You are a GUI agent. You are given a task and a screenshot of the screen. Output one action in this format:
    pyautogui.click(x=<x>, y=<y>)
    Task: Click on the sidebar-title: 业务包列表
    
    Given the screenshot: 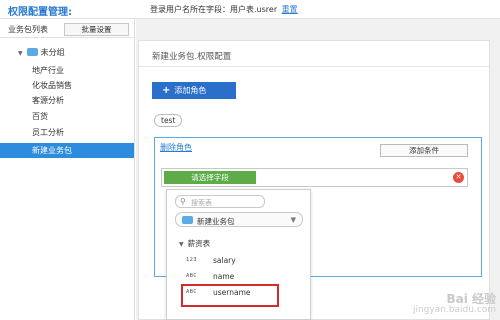 What is the action you would take?
    pyautogui.click(x=28, y=29)
    